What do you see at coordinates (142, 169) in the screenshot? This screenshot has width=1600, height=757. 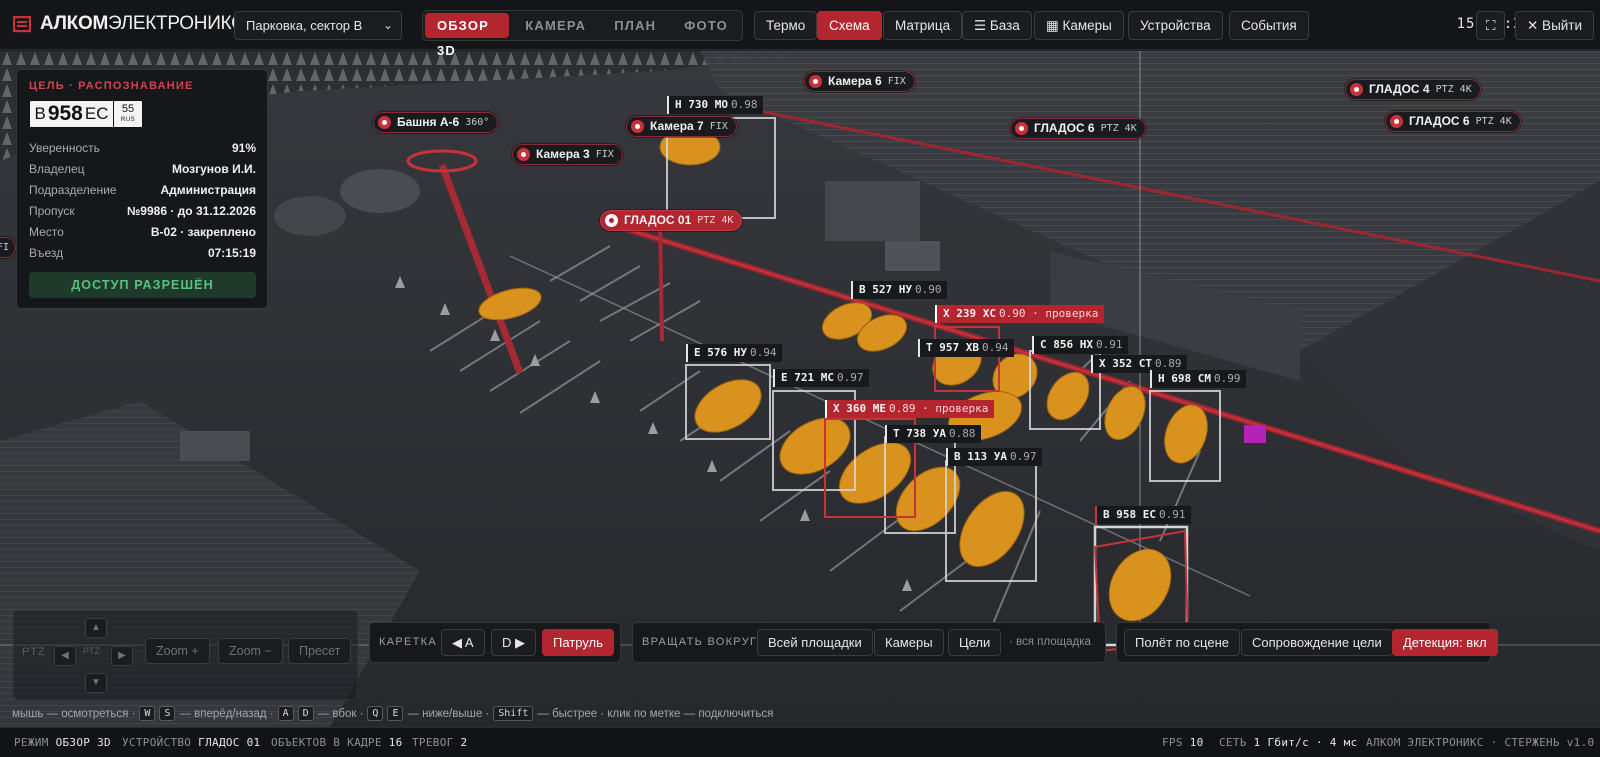 I see `detail-row: Владелец Мозгунов И.И.` at bounding box center [142, 169].